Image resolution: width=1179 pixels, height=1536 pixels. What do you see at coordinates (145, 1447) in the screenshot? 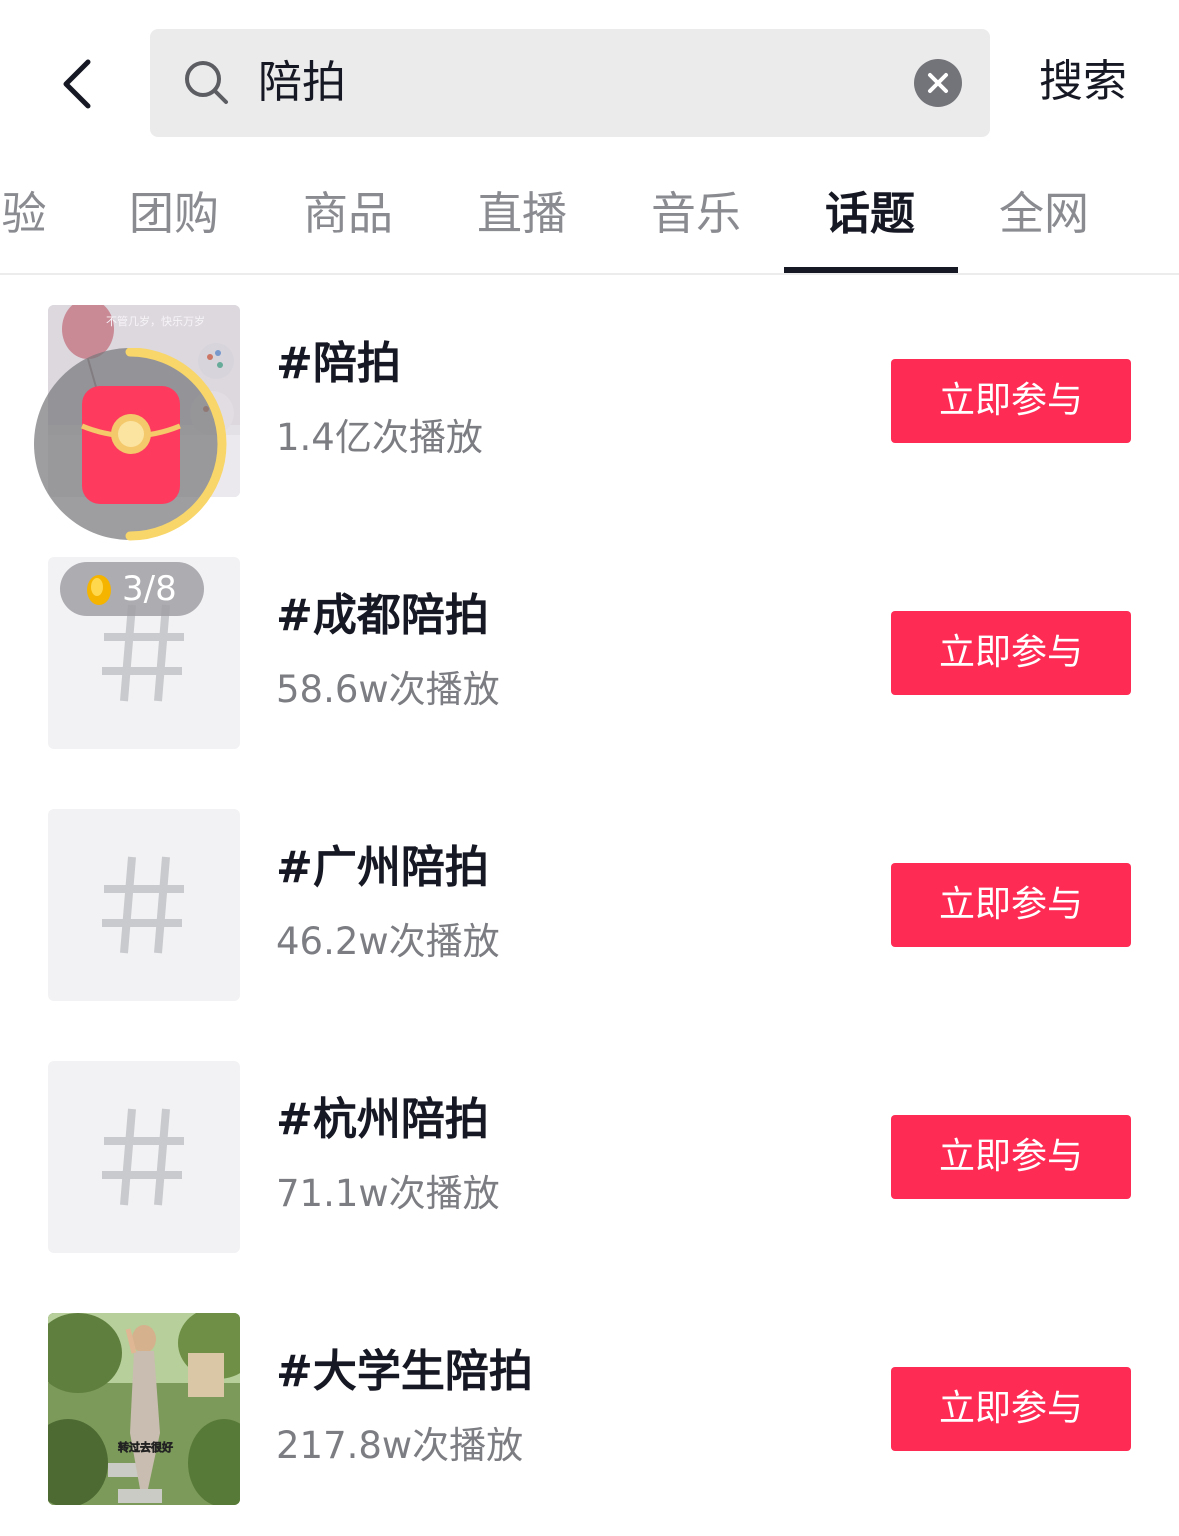
I see `thumb-caption: 转过去很好` at bounding box center [145, 1447].